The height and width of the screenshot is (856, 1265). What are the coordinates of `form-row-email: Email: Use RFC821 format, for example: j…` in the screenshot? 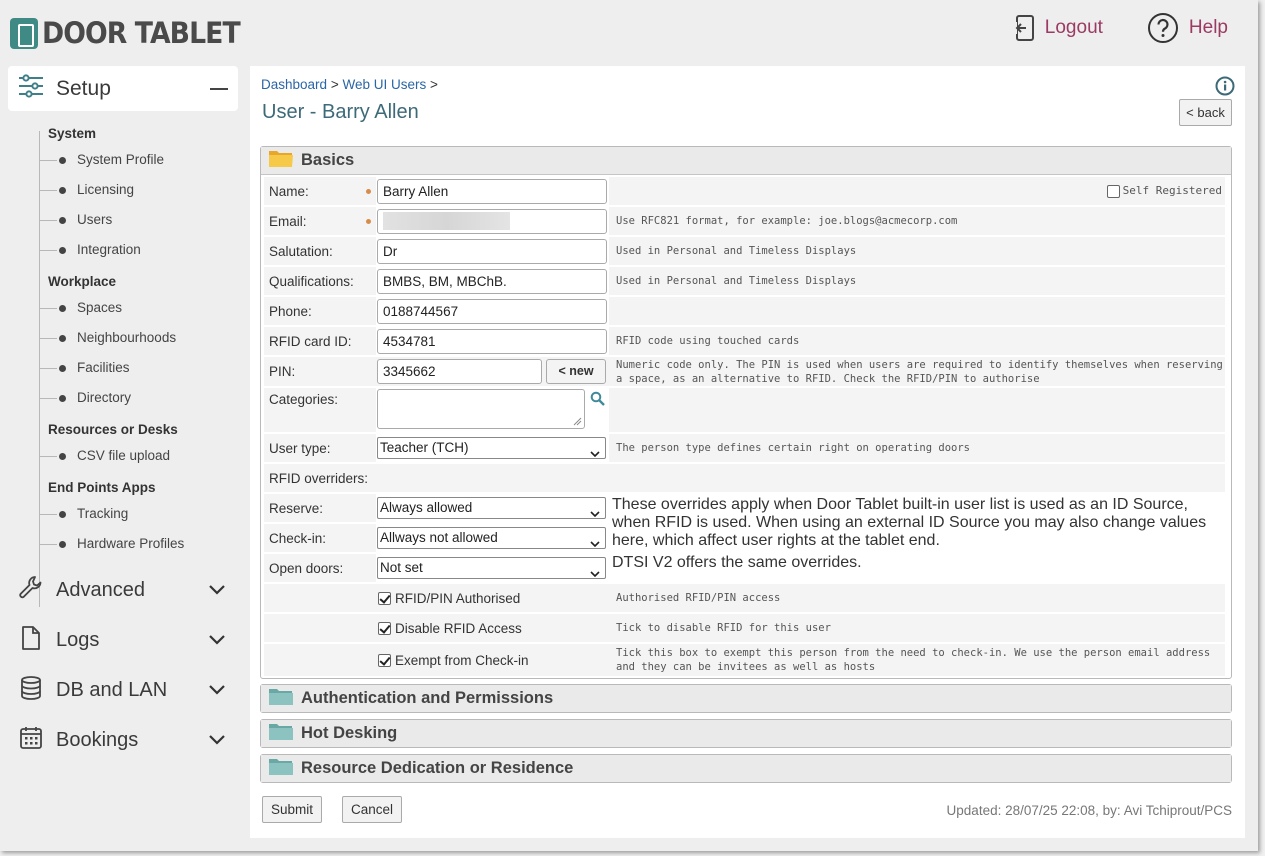 It's located at (744, 221).